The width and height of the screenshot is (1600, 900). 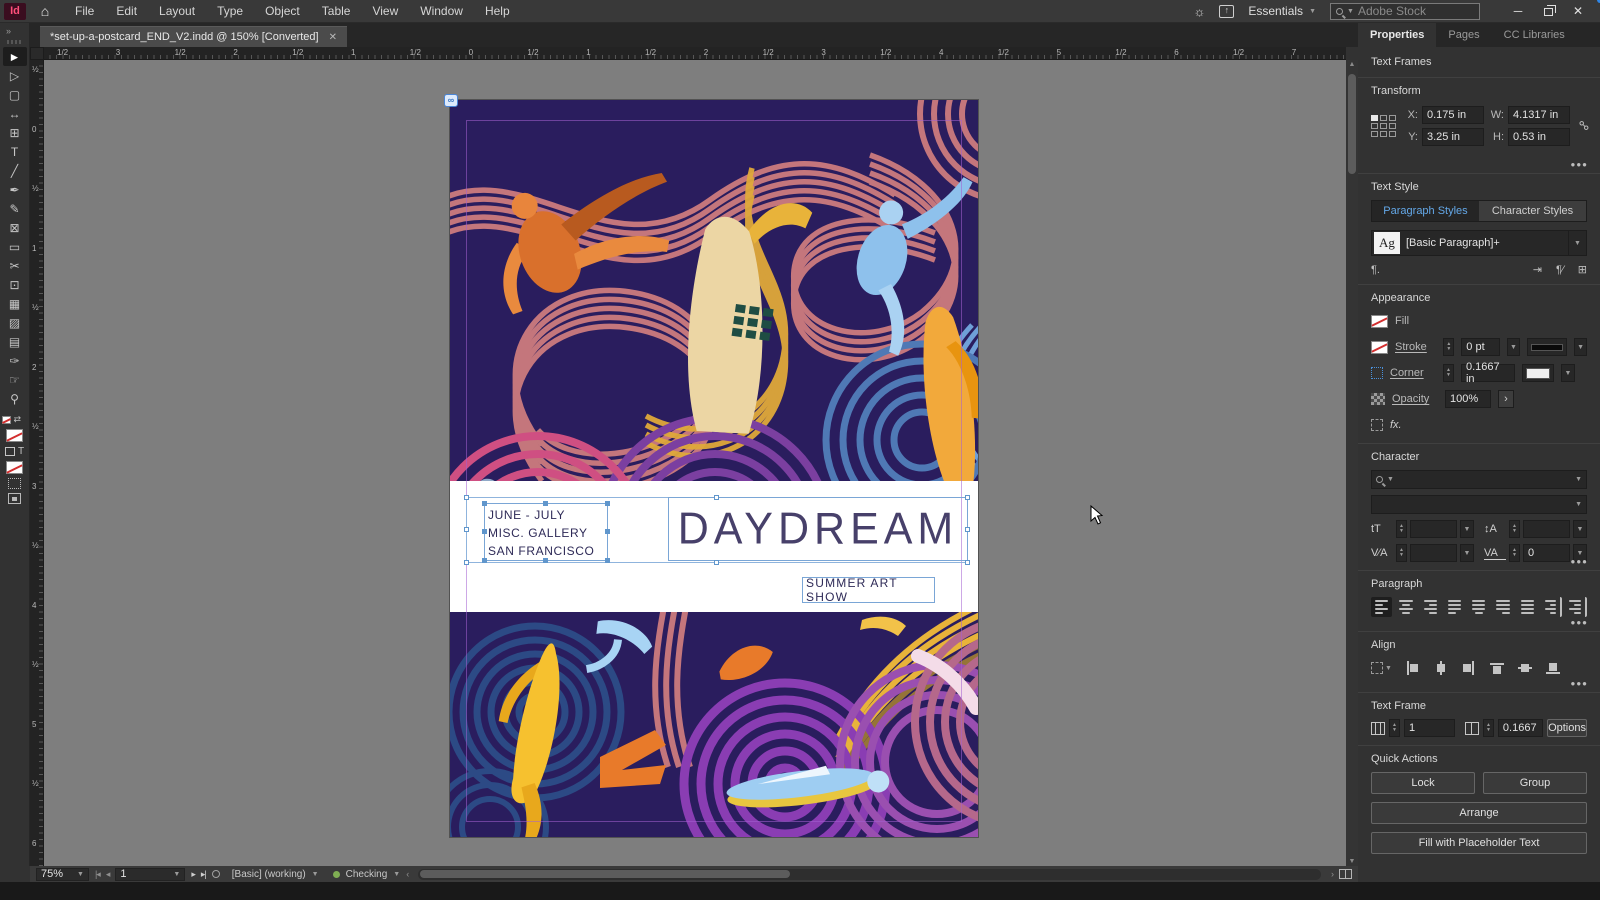 What do you see at coordinates (1539, 115) in the screenshot?
I see `width-field: 4.1317 in` at bounding box center [1539, 115].